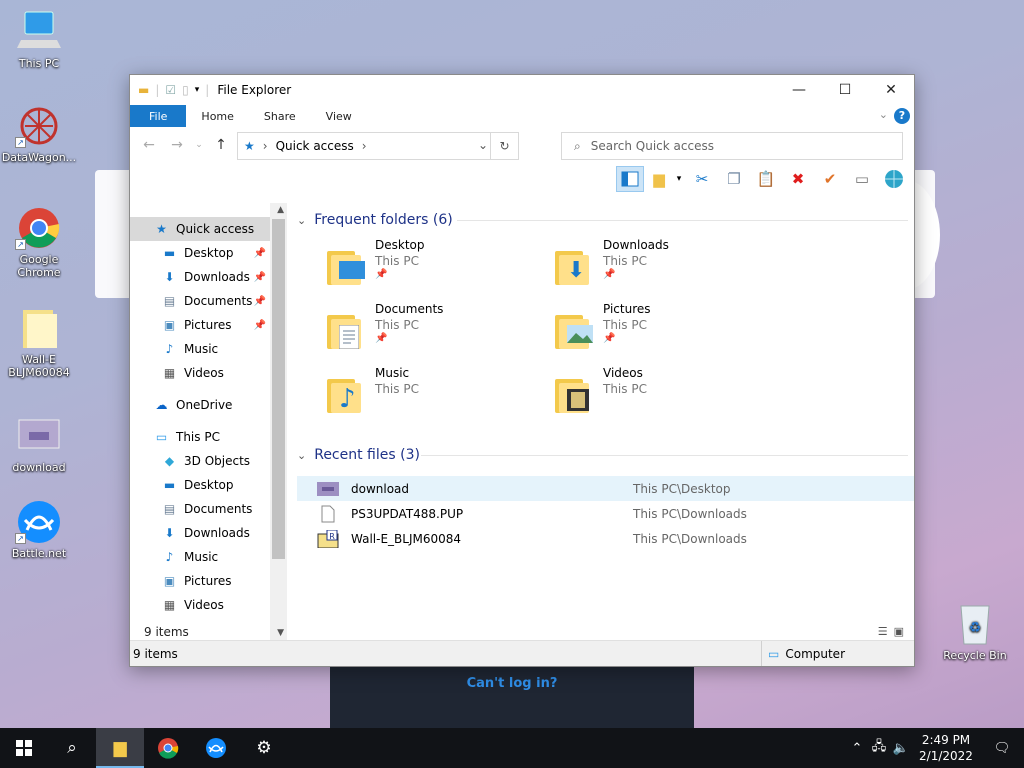 Image resolution: width=1024 pixels, height=768 pixels. I want to click on clock: 2:49 PM 2/1/2022, so click(946, 748).